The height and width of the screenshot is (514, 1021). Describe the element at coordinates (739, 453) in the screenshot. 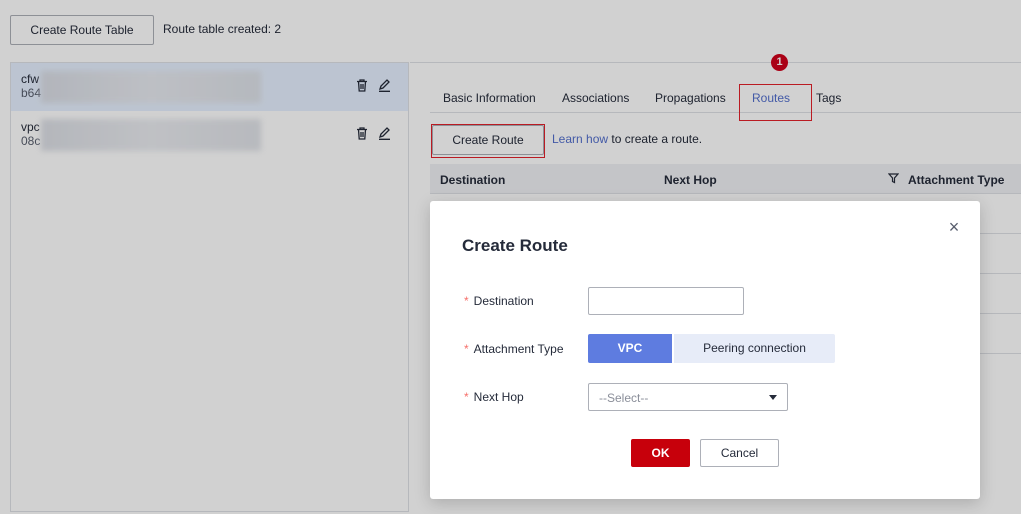

I see `cancel-button: Cancel` at that location.